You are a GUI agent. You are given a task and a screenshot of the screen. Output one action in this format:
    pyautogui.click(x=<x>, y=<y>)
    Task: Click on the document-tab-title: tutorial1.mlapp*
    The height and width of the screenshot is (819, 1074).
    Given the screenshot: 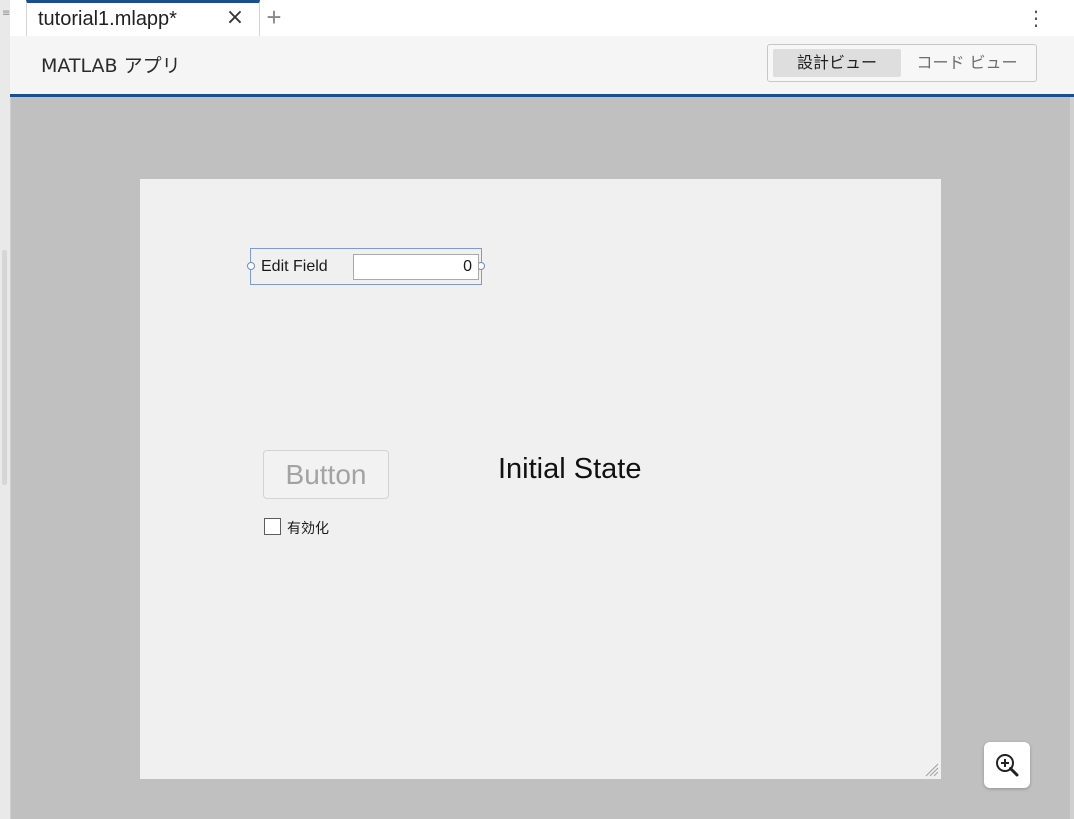 What is the action you would take?
    pyautogui.click(x=107, y=19)
    